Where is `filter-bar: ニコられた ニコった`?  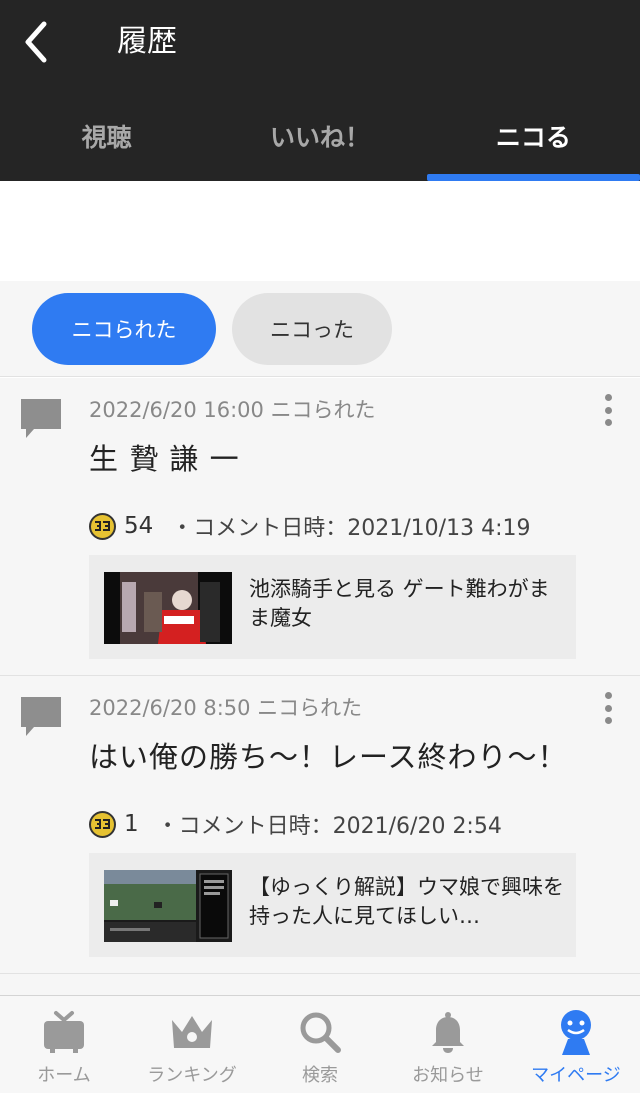
filter-bar: ニコられた ニコった is located at coordinates (320, 329).